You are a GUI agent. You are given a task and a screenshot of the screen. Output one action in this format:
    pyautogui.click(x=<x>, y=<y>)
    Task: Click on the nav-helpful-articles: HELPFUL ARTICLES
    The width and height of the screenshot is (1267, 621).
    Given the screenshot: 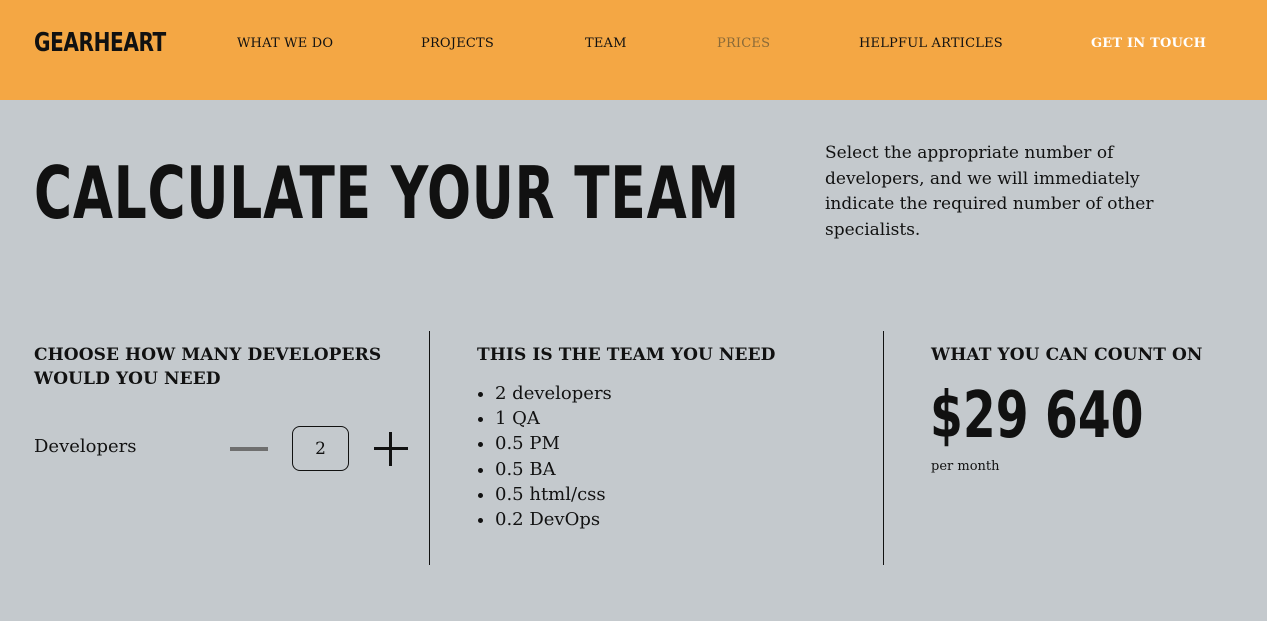 What is the action you would take?
    pyautogui.click(x=931, y=43)
    